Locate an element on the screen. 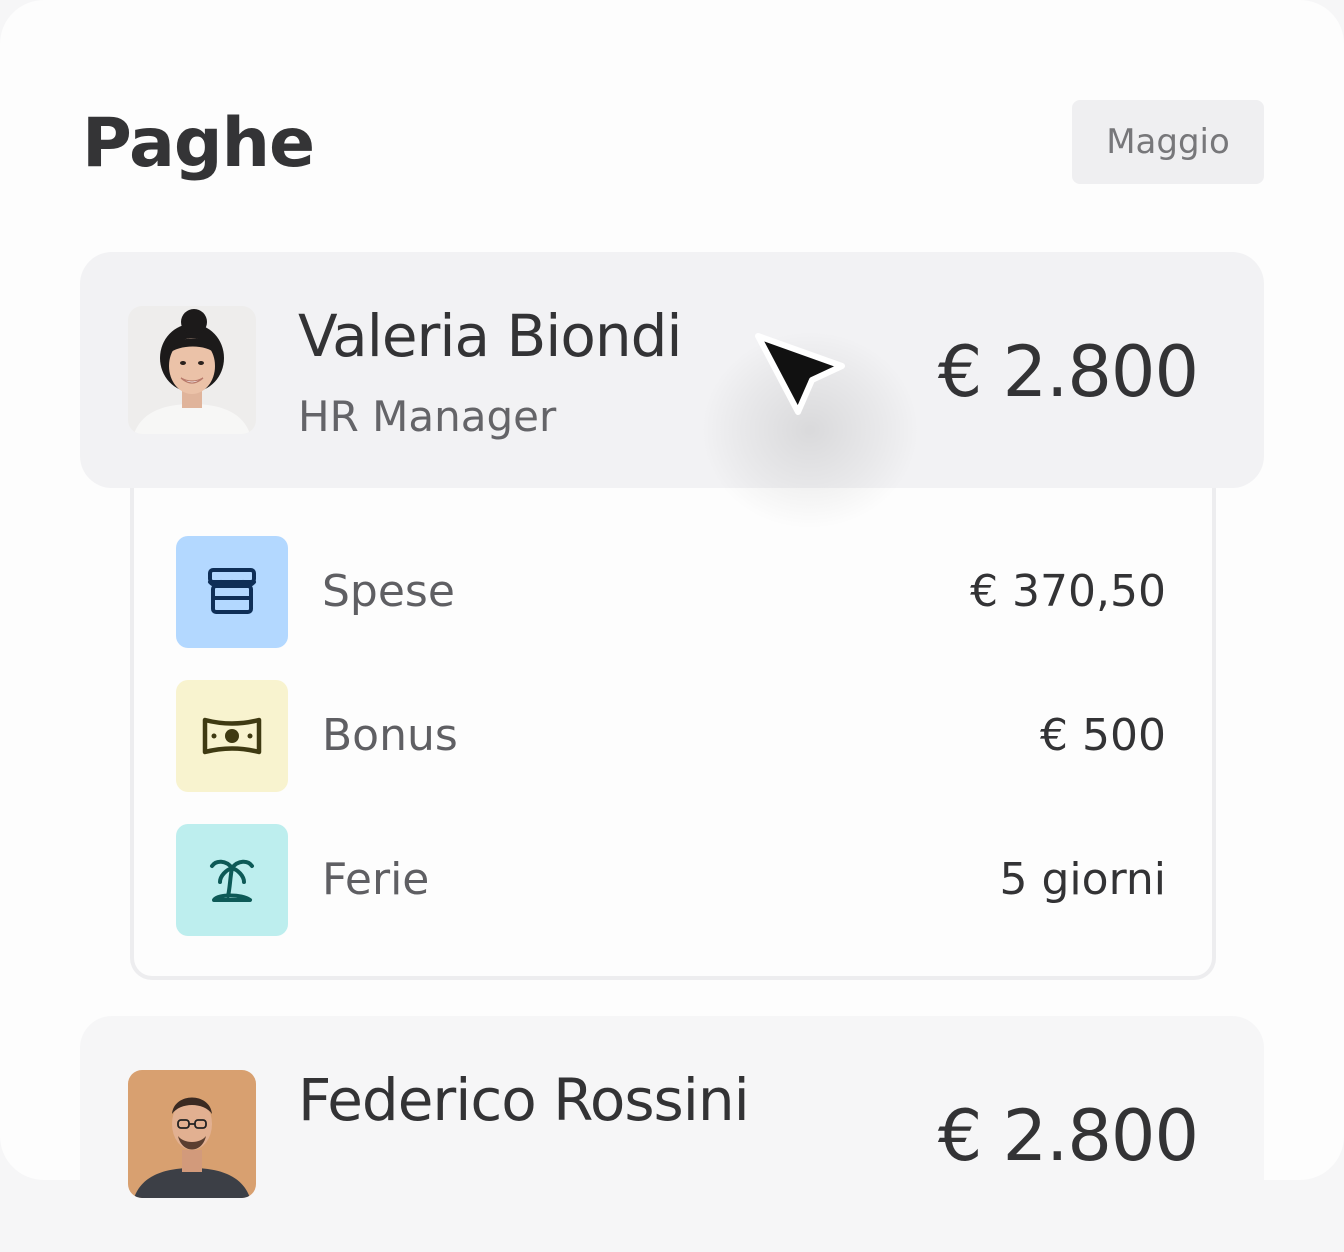 Image resolution: width=1344 pixels, height=1252 pixels. banknote-icon is located at coordinates (232, 736).